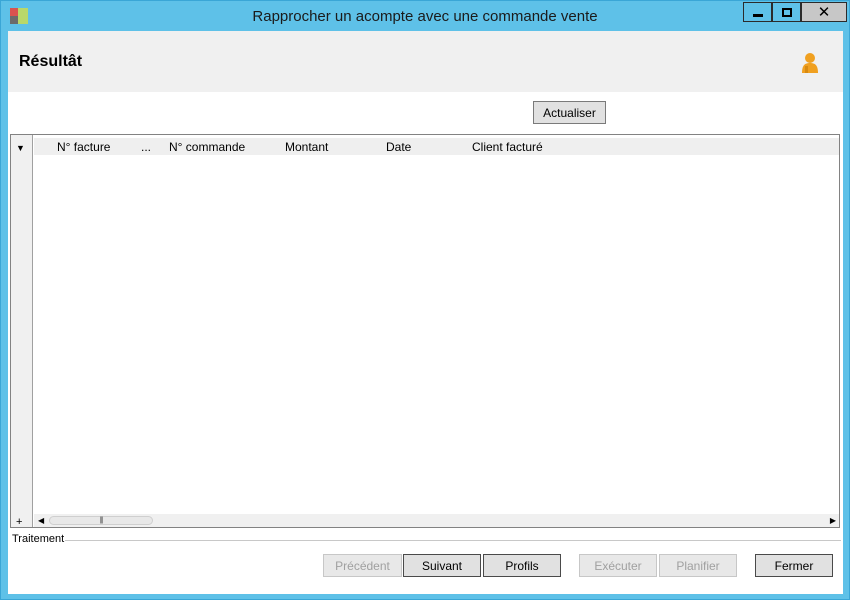 Image resolution: width=850 pixels, height=600 pixels. What do you see at coordinates (794, 565) in the screenshot?
I see `close-button: Fermer` at bounding box center [794, 565].